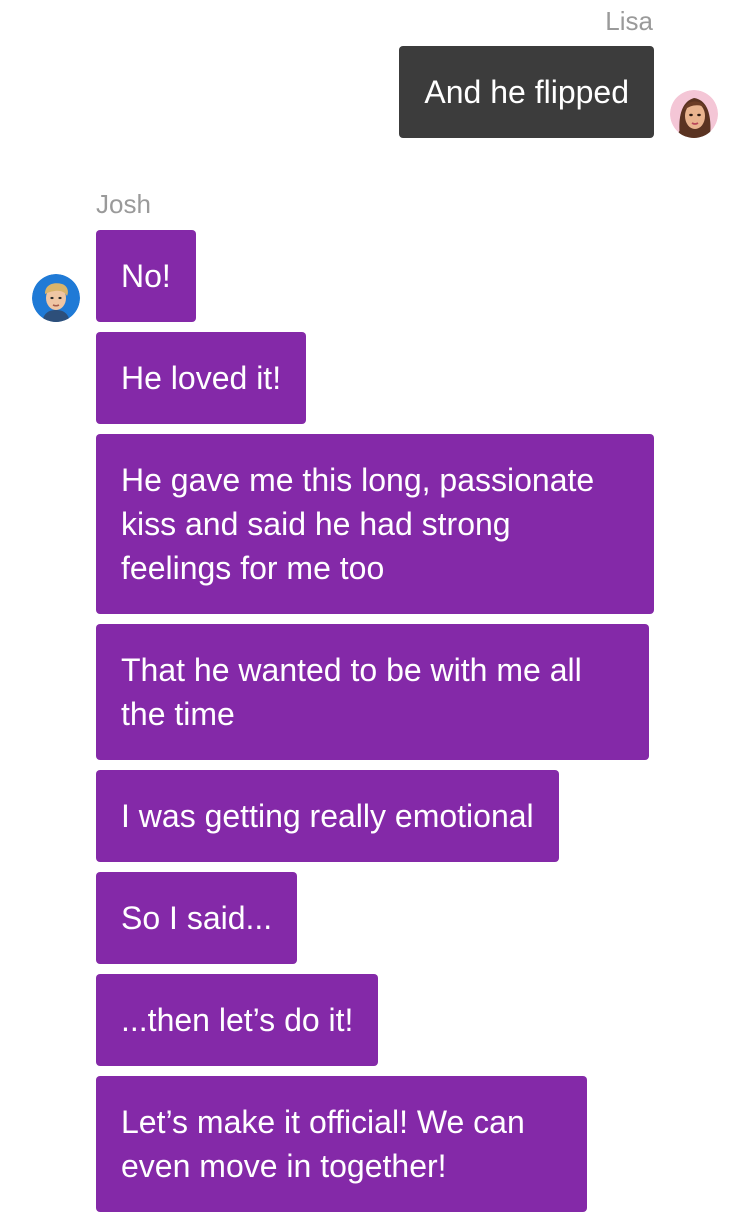  I want to click on message-text: And he flipped, so click(526, 92).